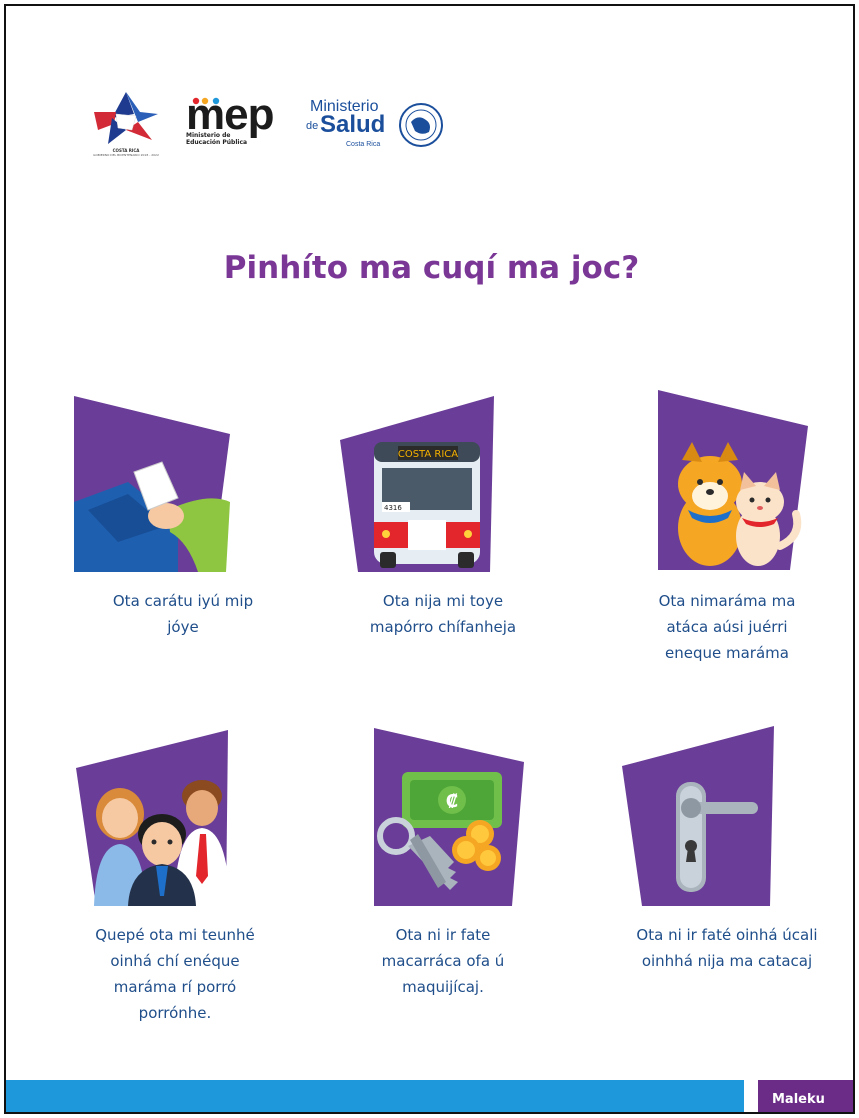 This screenshot has height=1118, width=859. I want to click on currency-symbol: ₡, so click(452, 801).